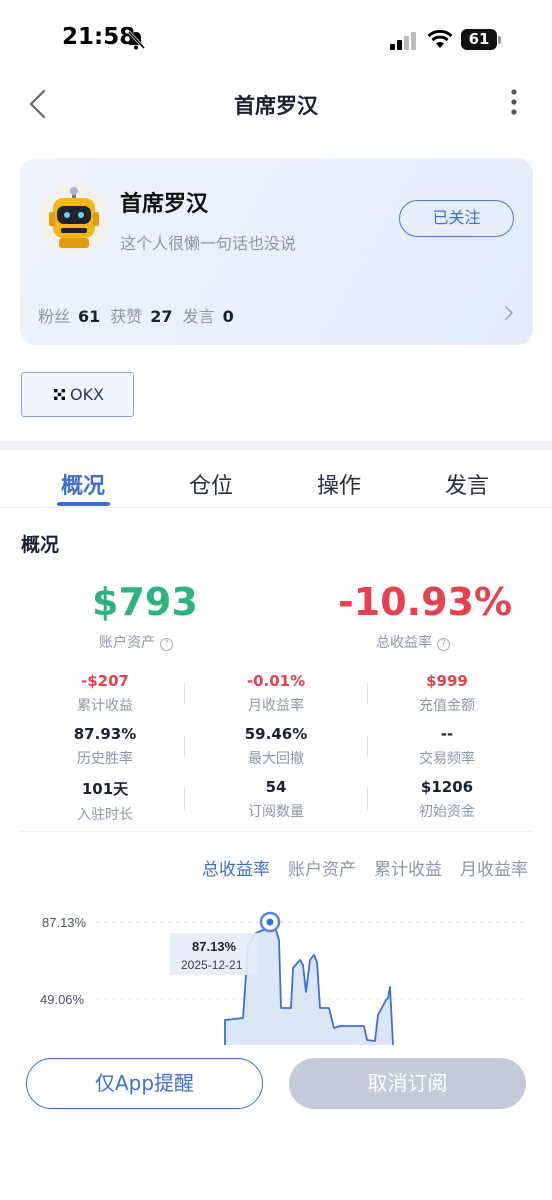 The height and width of the screenshot is (1200, 552). What do you see at coordinates (83, 504) in the screenshot?
I see `tab-active-indicator` at bounding box center [83, 504].